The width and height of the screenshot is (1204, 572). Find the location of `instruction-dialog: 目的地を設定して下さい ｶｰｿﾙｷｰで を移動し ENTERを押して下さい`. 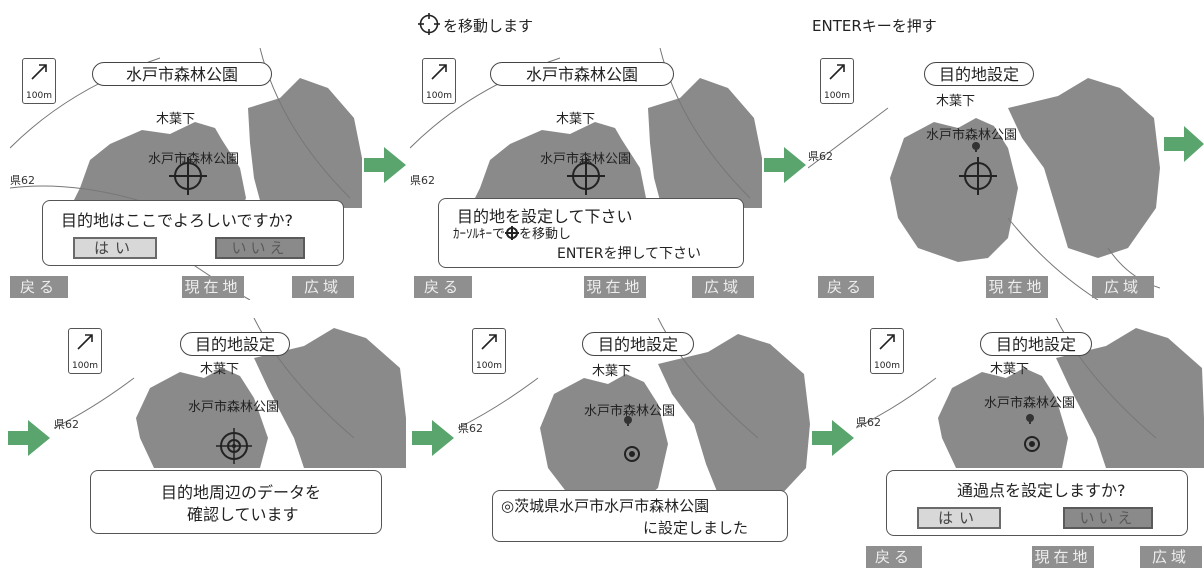

instruction-dialog: 目的地を設定して下さい ｶｰｿﾙｷｰで を移動し ENTERを押して下さい is located at coordinates (591, 233).